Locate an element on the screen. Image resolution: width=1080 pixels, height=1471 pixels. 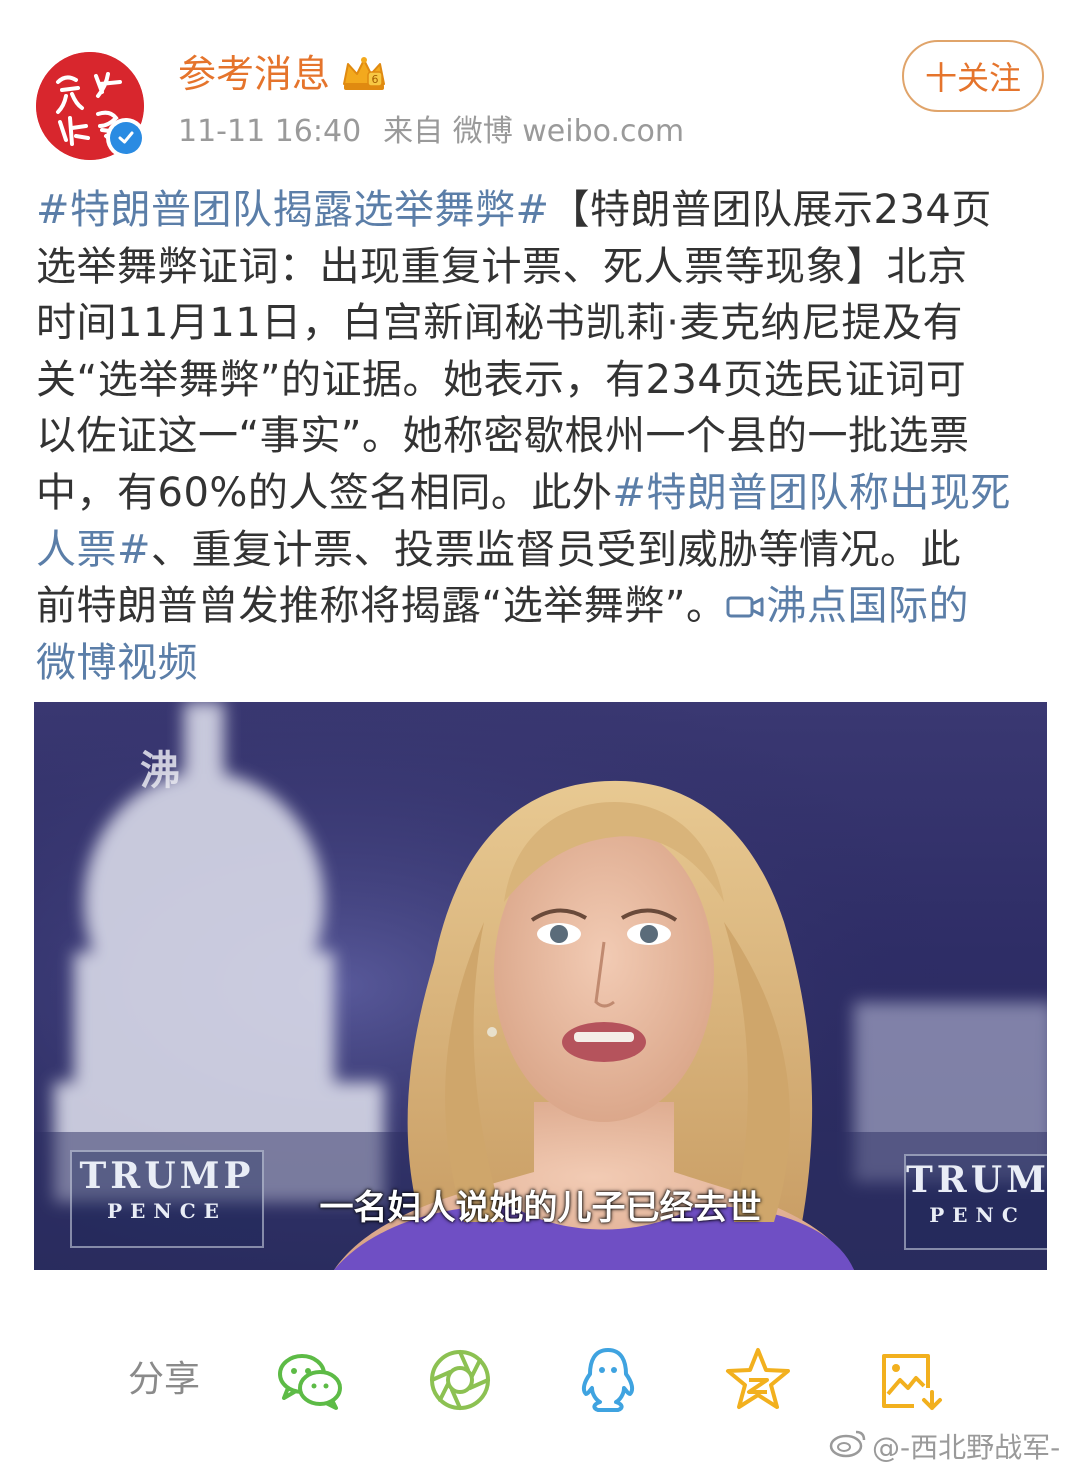
post-link: 沸点国际的 is located at coordinates (847, 606).